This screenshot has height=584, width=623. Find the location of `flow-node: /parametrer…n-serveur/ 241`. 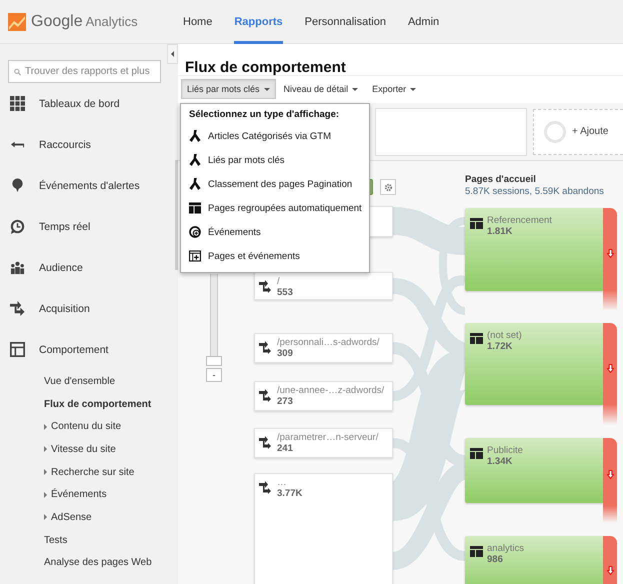

flow-node: /parametrer…n-serveur/ 241 is located at coordinates (323, 443).